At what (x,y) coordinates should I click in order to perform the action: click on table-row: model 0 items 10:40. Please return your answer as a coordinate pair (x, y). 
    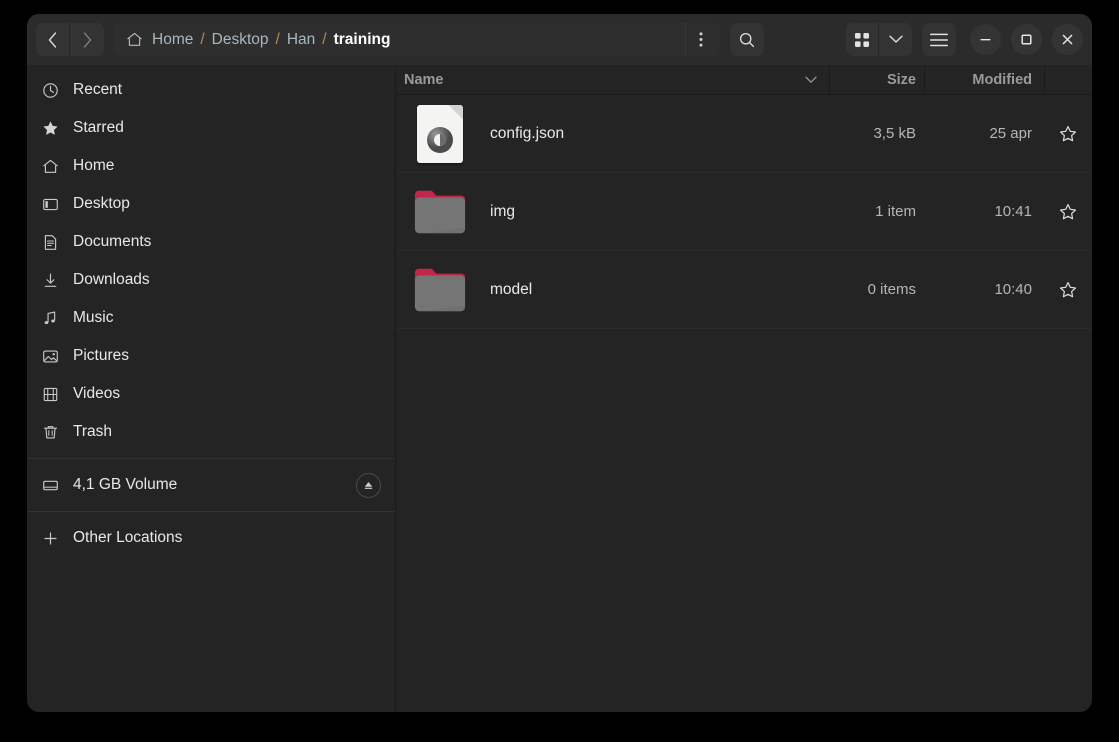
    Looking at the image, I should click on (744, 290).